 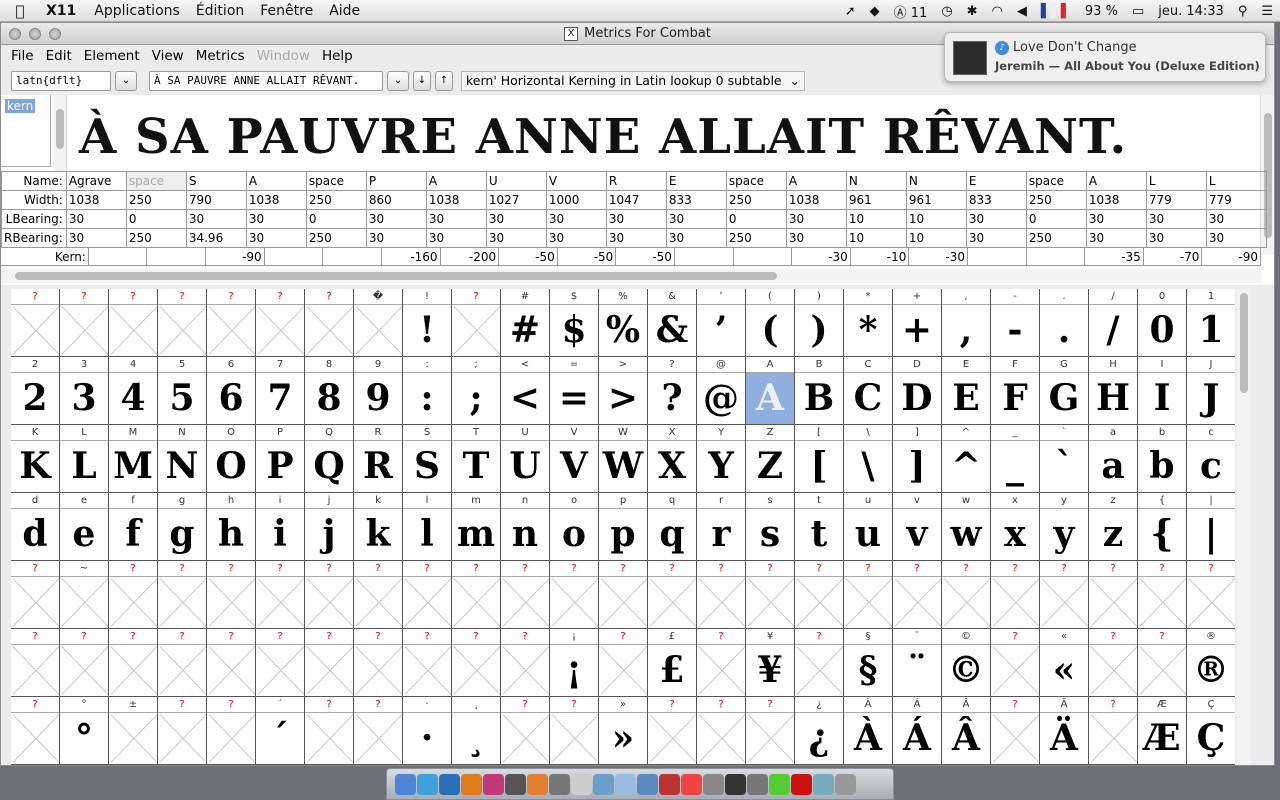 I want to click on glyph-cell: § §, so click(x=868, y=663).